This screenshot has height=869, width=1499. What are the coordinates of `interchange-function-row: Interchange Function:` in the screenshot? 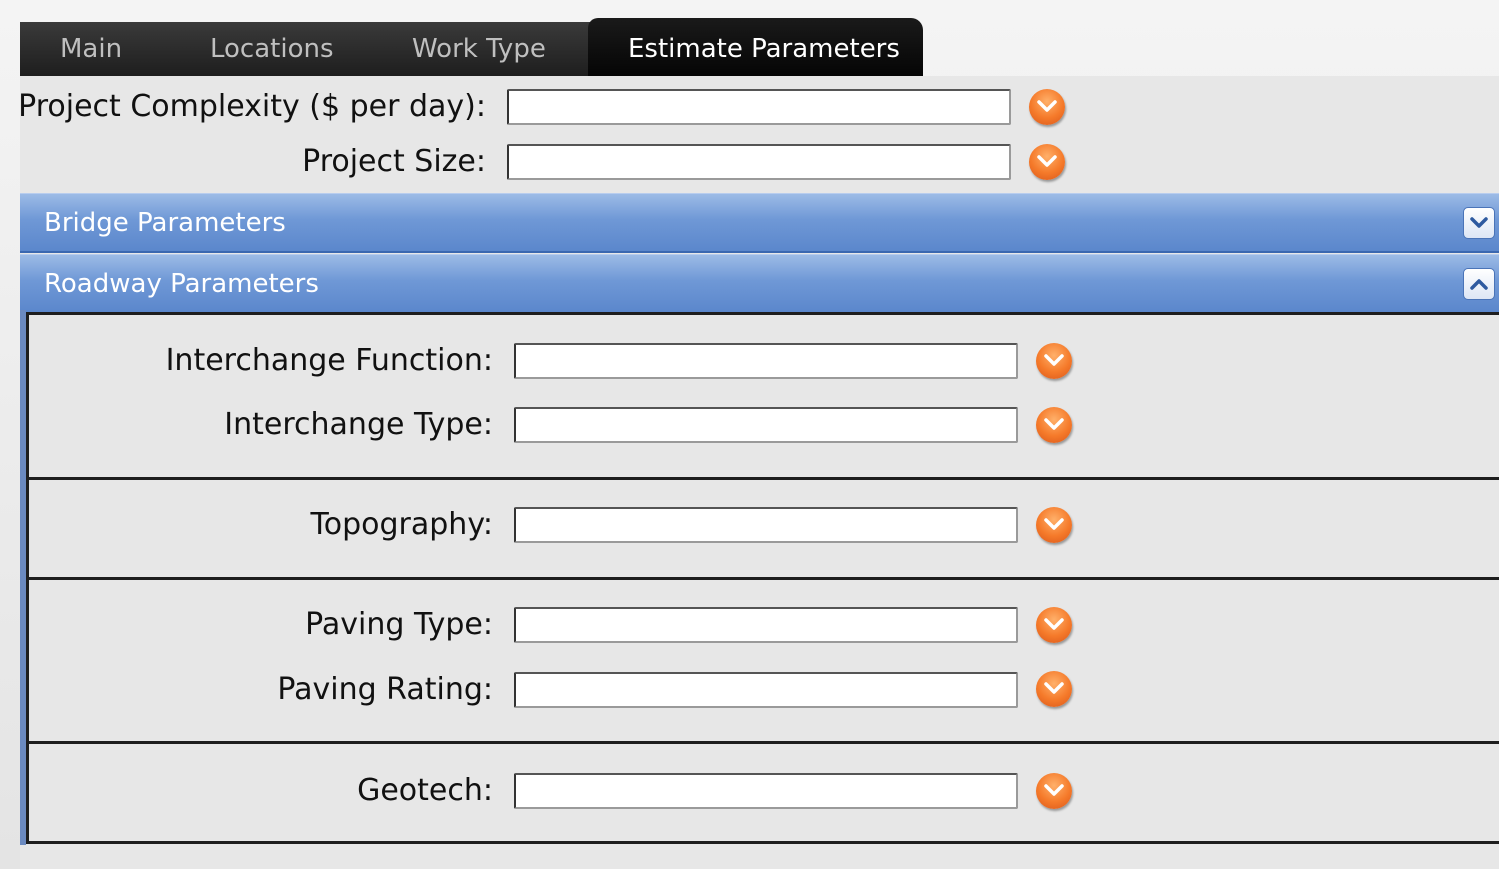 It's located at (259, 361).